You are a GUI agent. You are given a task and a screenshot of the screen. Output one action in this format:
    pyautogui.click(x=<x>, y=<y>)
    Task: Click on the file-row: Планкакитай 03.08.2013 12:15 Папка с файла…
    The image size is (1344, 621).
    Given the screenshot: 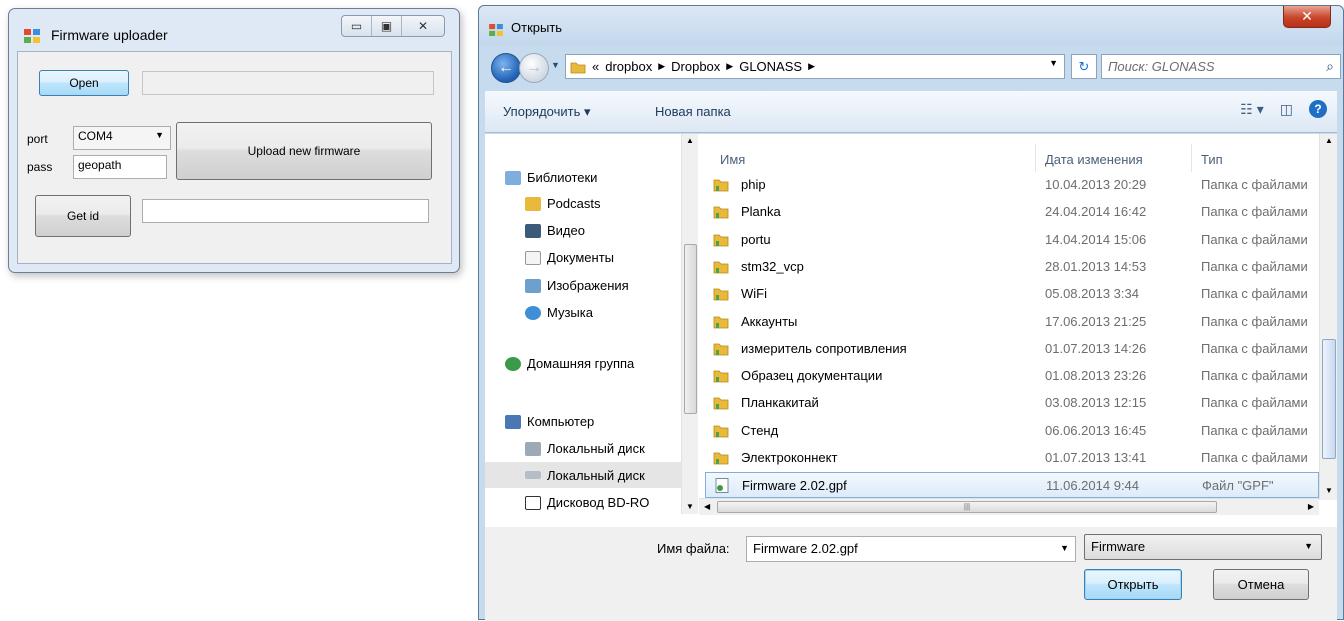 What is the action you would take?
    pyautogui.click(x=1012, y=403)
    